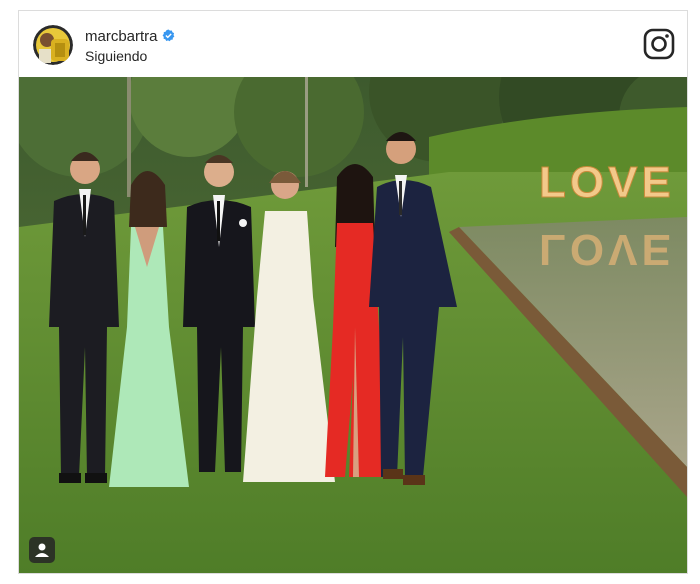  What do you see at coordinates (53, 45) in the screenshot?
I see `avatar` at bounding box center [53, 45].